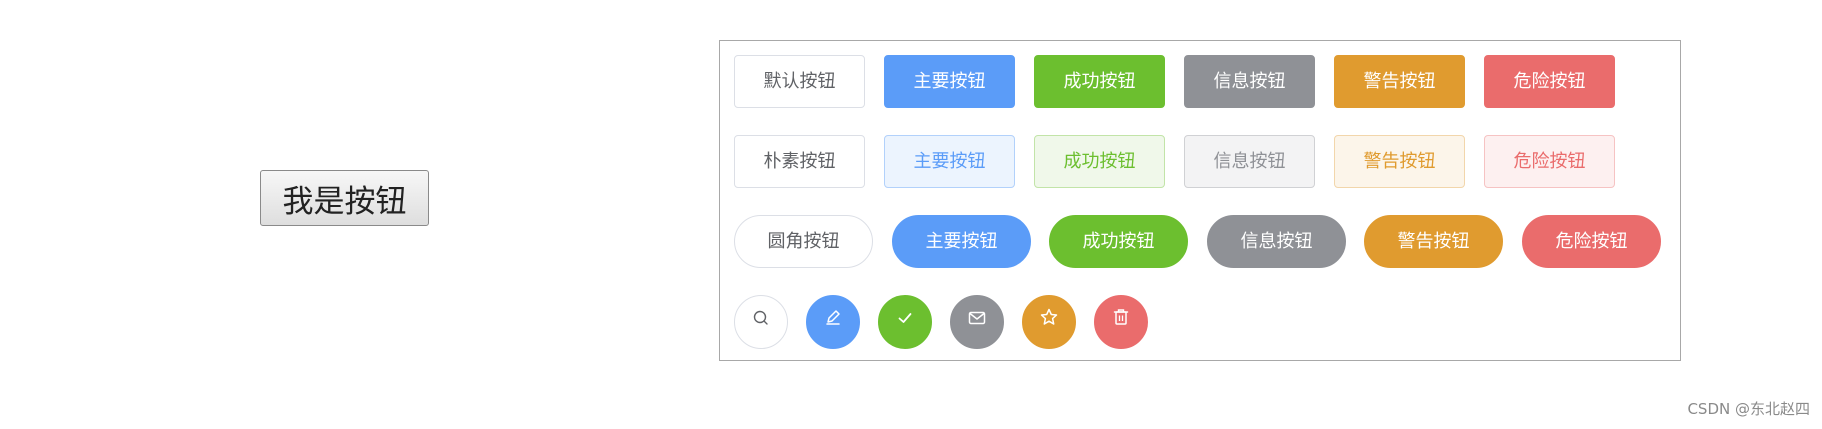 Image resolution: width=1822 pixels, height=429 pixels. What do you see at coordinates (961, 241) in the screenshot?
I see `round-primary-button: 主要按钮` at bounding box center [961, 241].